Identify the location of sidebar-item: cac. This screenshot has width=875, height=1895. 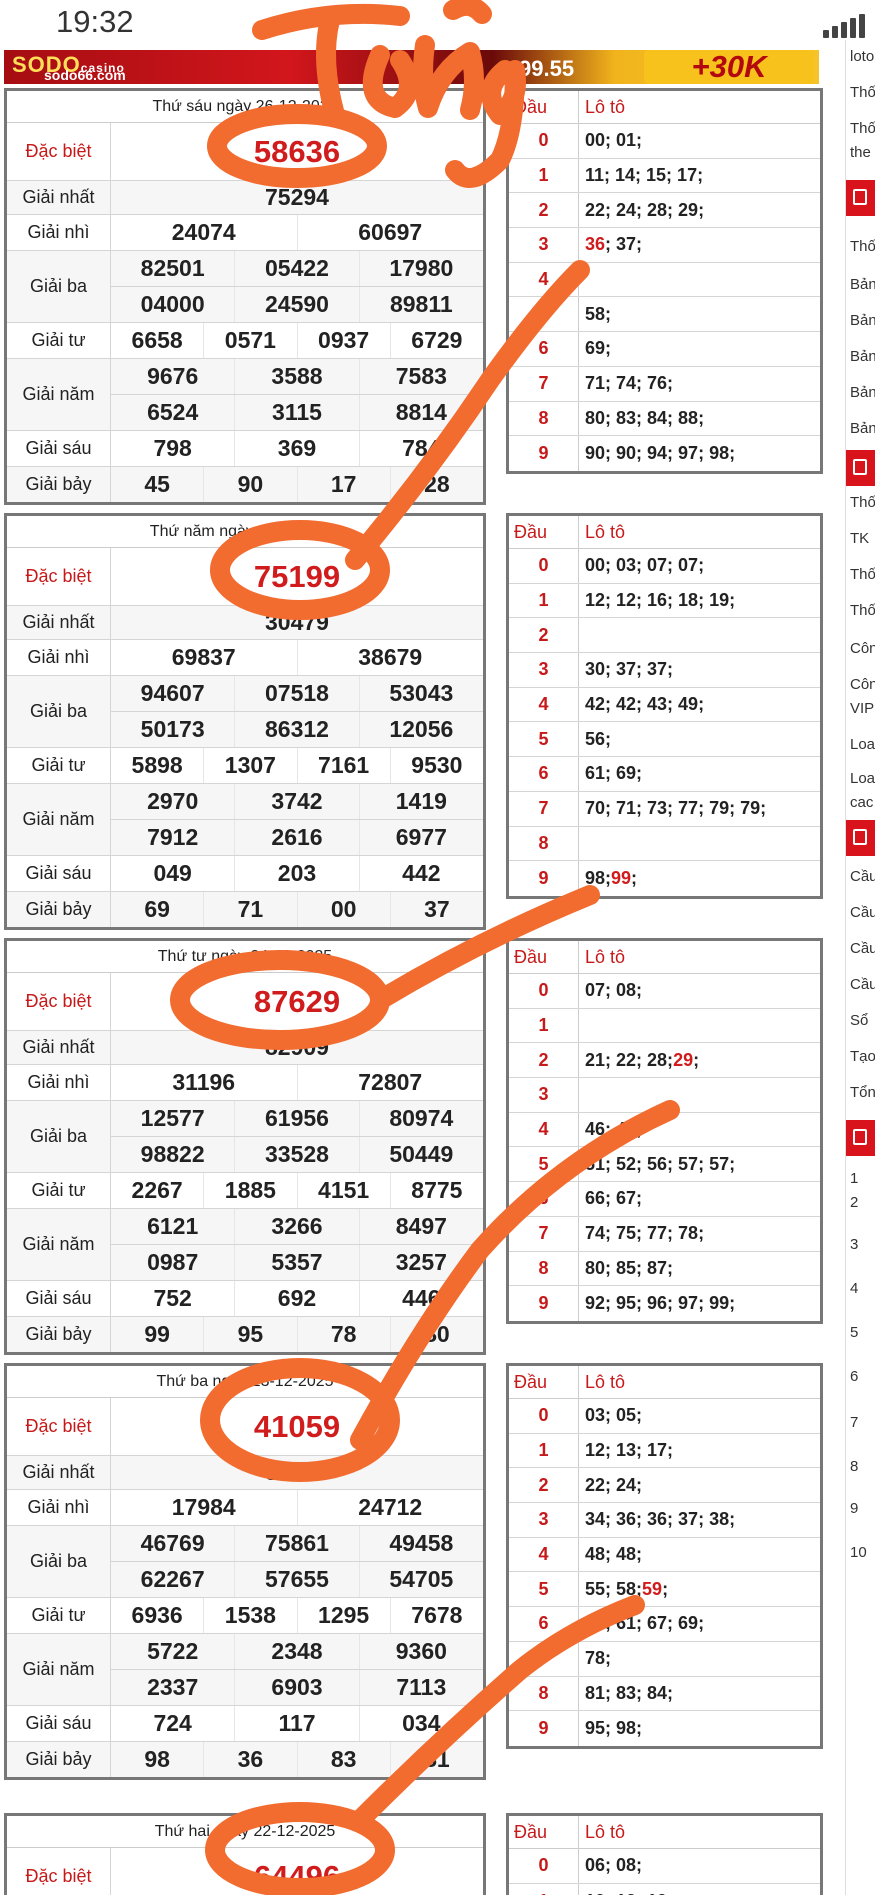
(862, 802).